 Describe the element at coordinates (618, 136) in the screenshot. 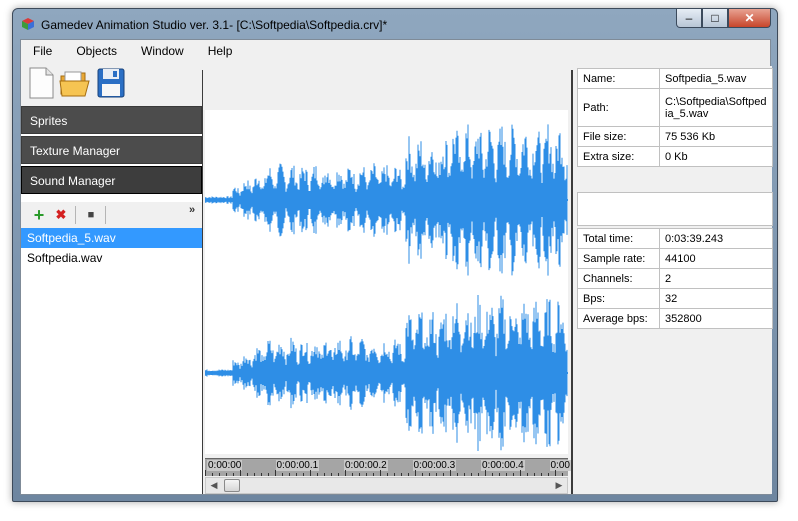

I see `property-key: File size:` at that location.